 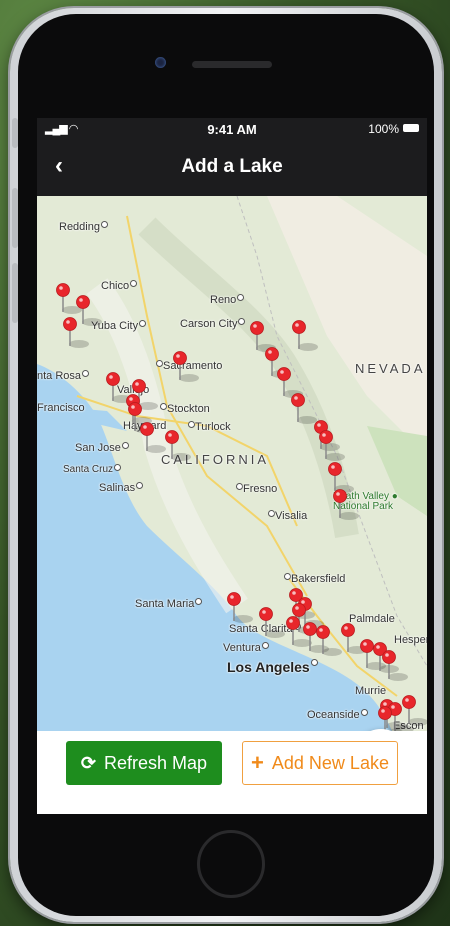 I want to click on add-new-lake-button: + Add New Lake, so click(x=320, y=763).